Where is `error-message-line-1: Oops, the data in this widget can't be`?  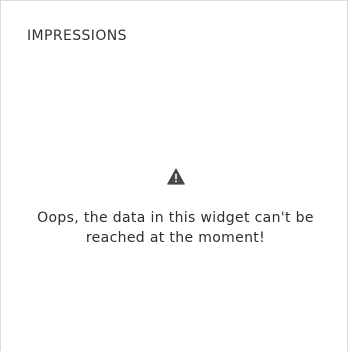 error-message-line-1: Oops, the data in this widget can't be is located at coordinates (175, 218).